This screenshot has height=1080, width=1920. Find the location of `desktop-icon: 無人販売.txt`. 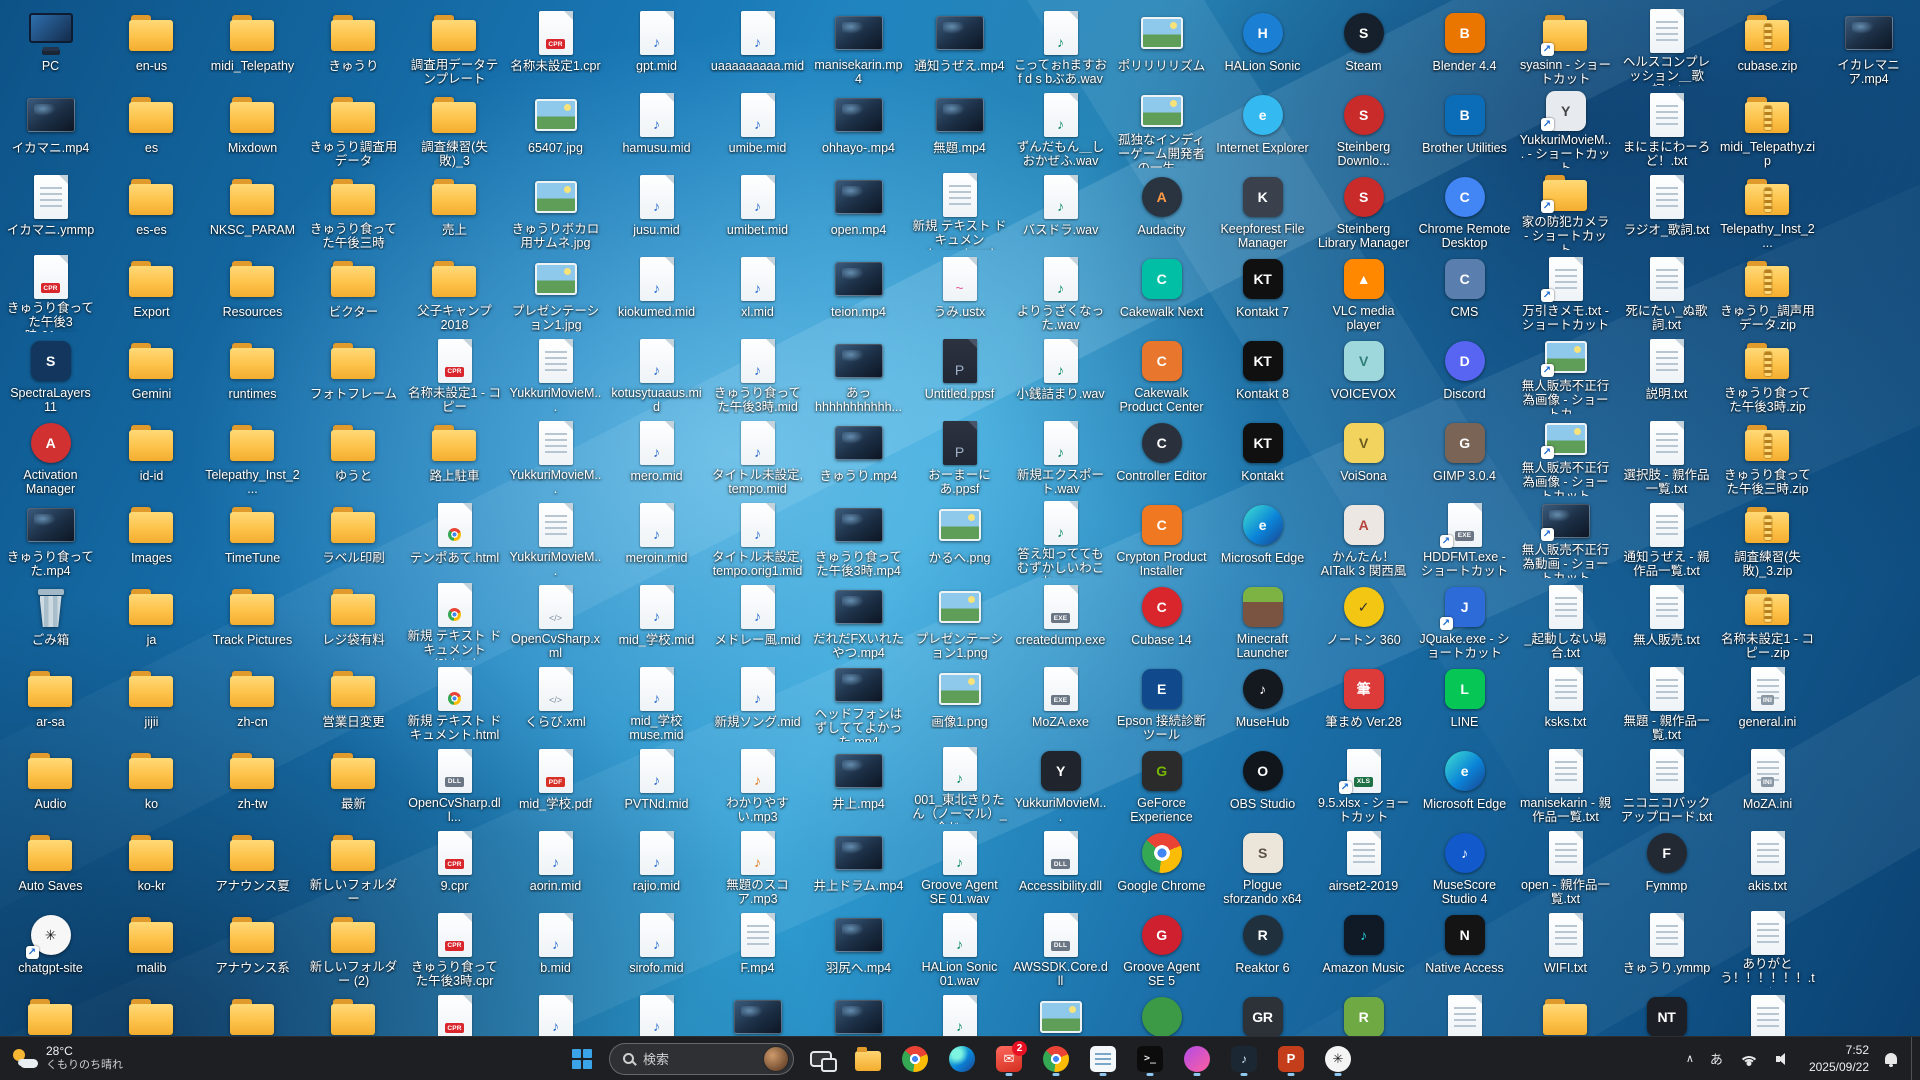

desktop-icon: 無人販売.txt is located at coordinates (1666, 619).